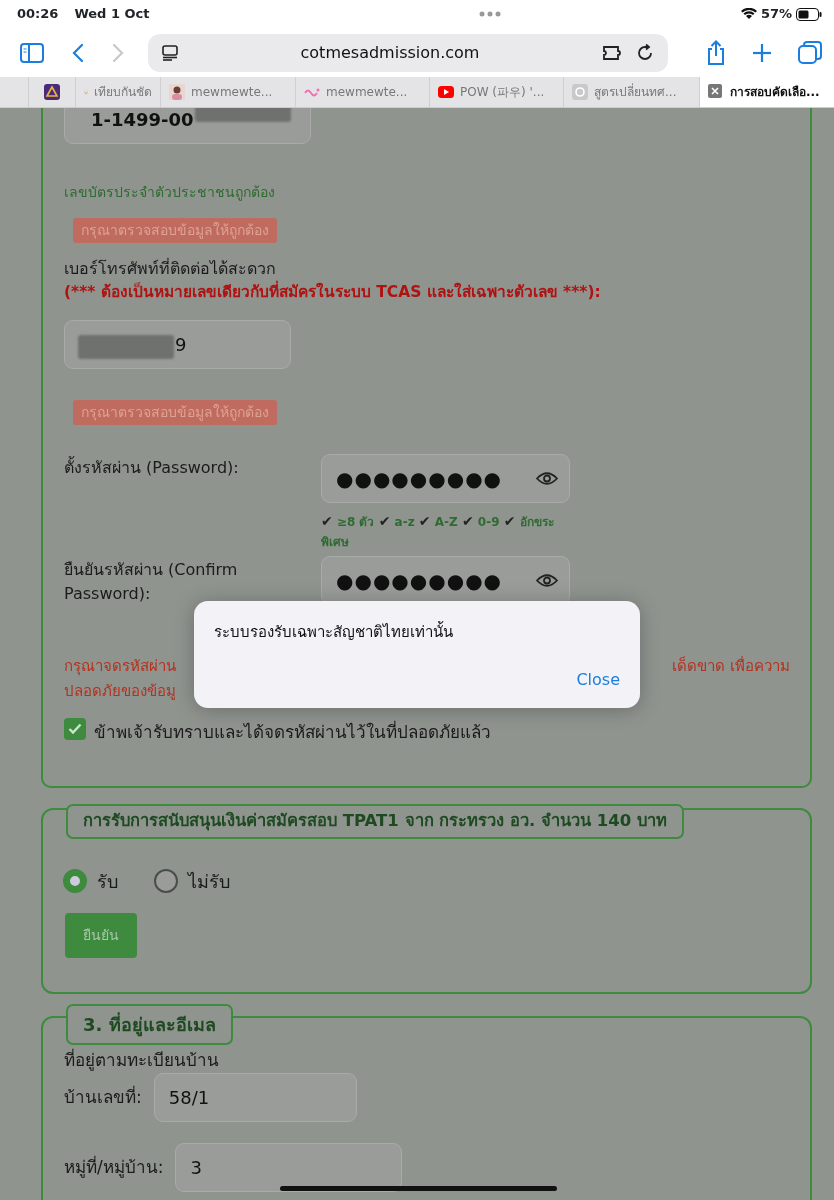 The width and height of the screenshot is (834, 1200). What do you see at coordinates (112, 14) in the screenshot?
I see `status-date: Wed 1 Oct` at bounding box center [112, 14].